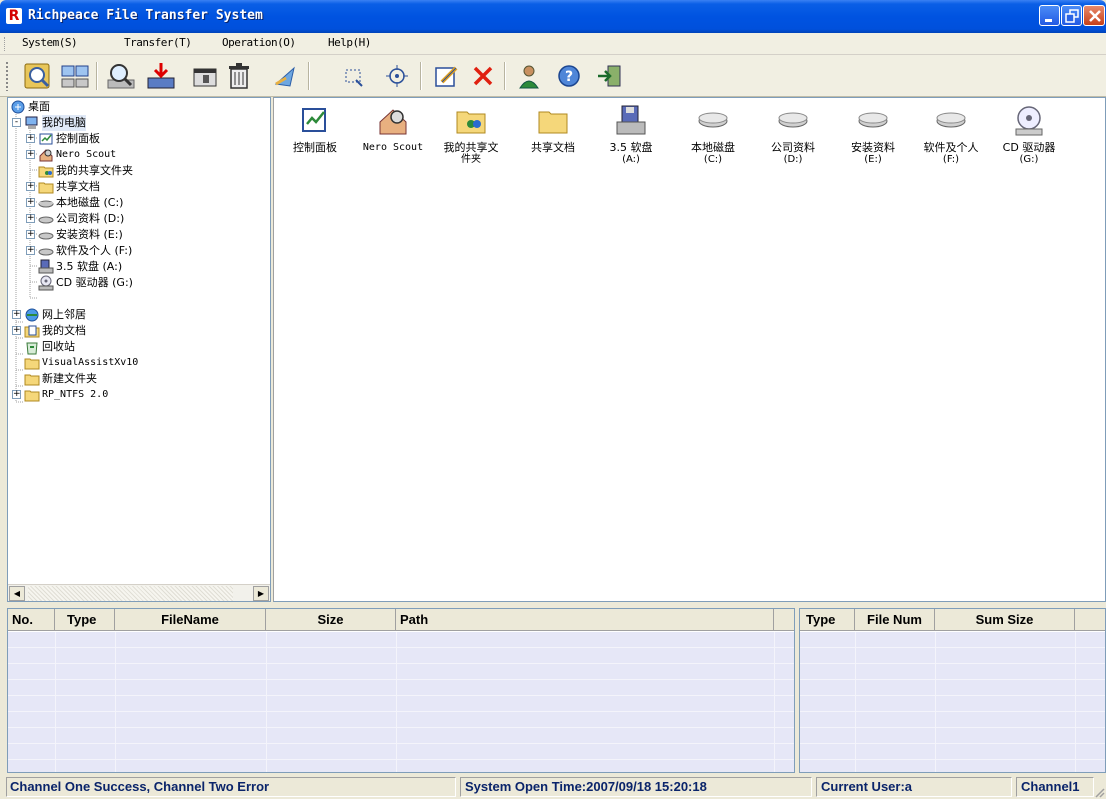  What do you see at coordinates (1049, 15) in the screenshot?
I see `minimize-button` at bounding box center [1049, 15].